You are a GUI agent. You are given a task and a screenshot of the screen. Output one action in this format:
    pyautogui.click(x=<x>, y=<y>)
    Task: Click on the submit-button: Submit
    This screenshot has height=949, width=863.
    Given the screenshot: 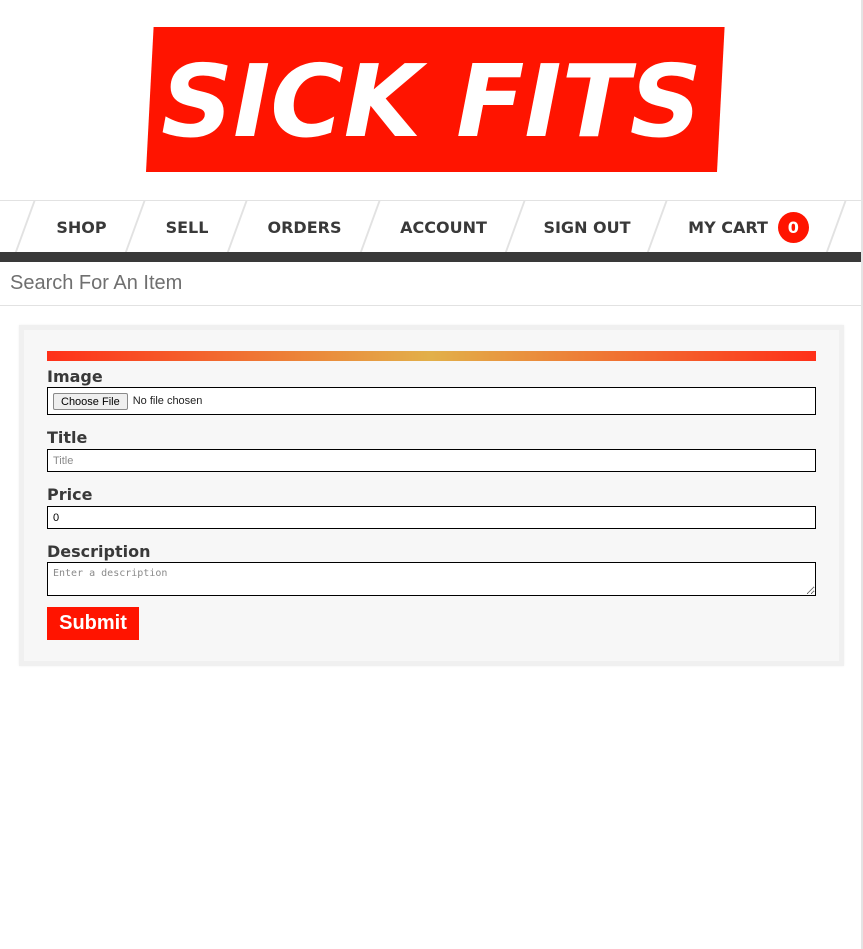 What is the action you would take?
    pyautogui.click(x=93, y=623)
    